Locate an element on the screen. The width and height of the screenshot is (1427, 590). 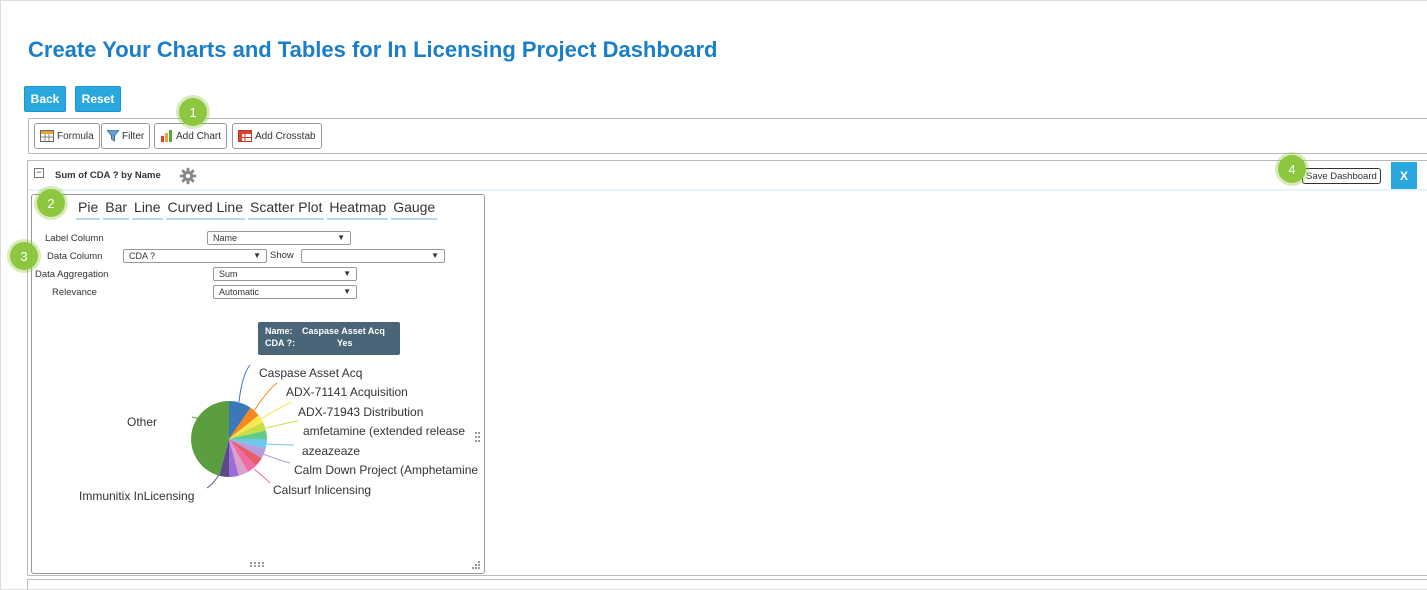
save-dashboard-button: Save Dashboard is located at coordinates (1341, 176).